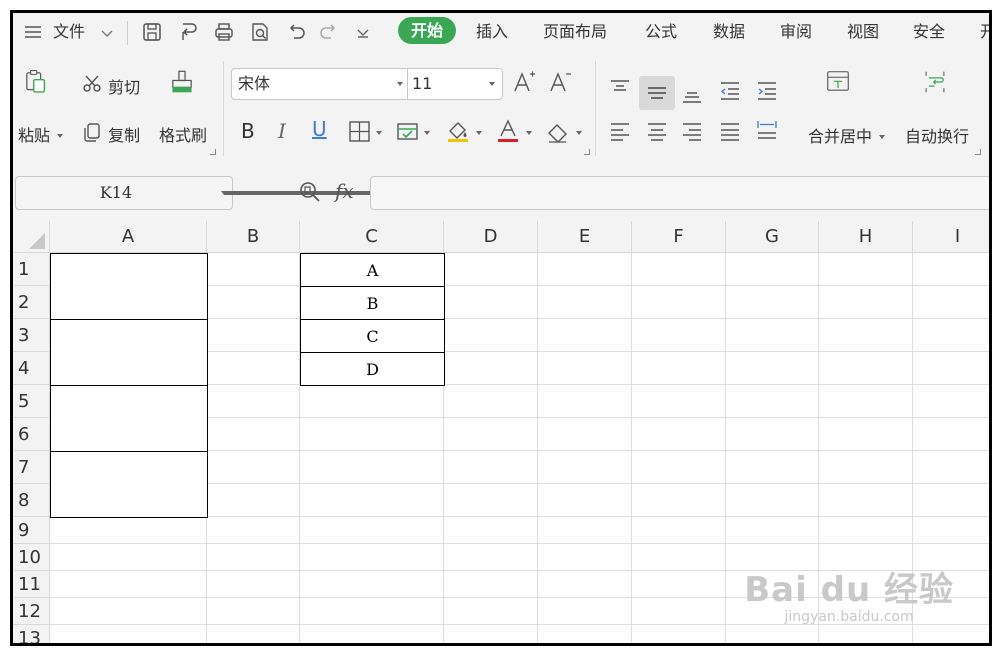 Image resolution: width=1000 pixels, height=655 pixels. I want to click on eraser-icon, so click(558, 132).